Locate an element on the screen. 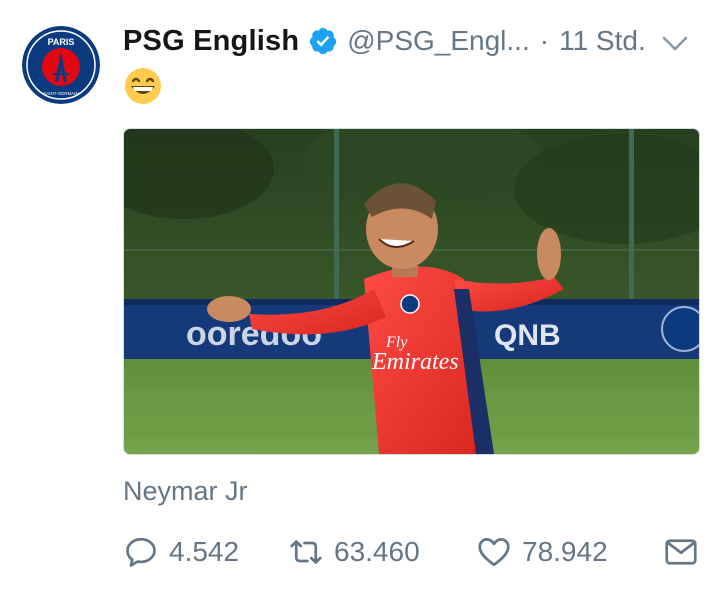  tweet-text-emoji is located at coordinates (143, 86).